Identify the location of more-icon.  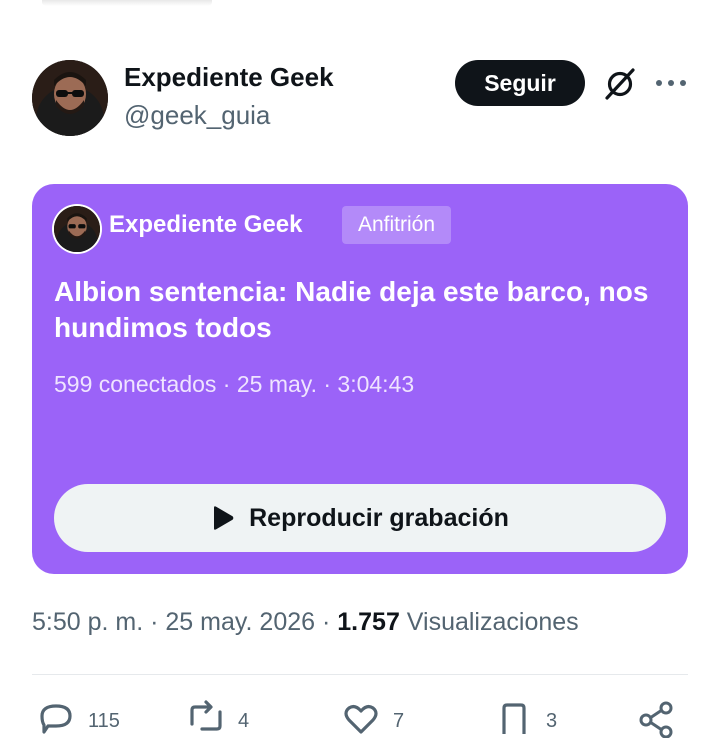
(671, 83).